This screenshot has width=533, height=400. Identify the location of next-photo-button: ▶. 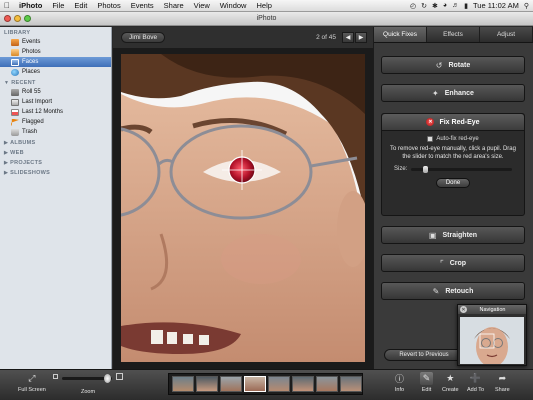
(361, 37).